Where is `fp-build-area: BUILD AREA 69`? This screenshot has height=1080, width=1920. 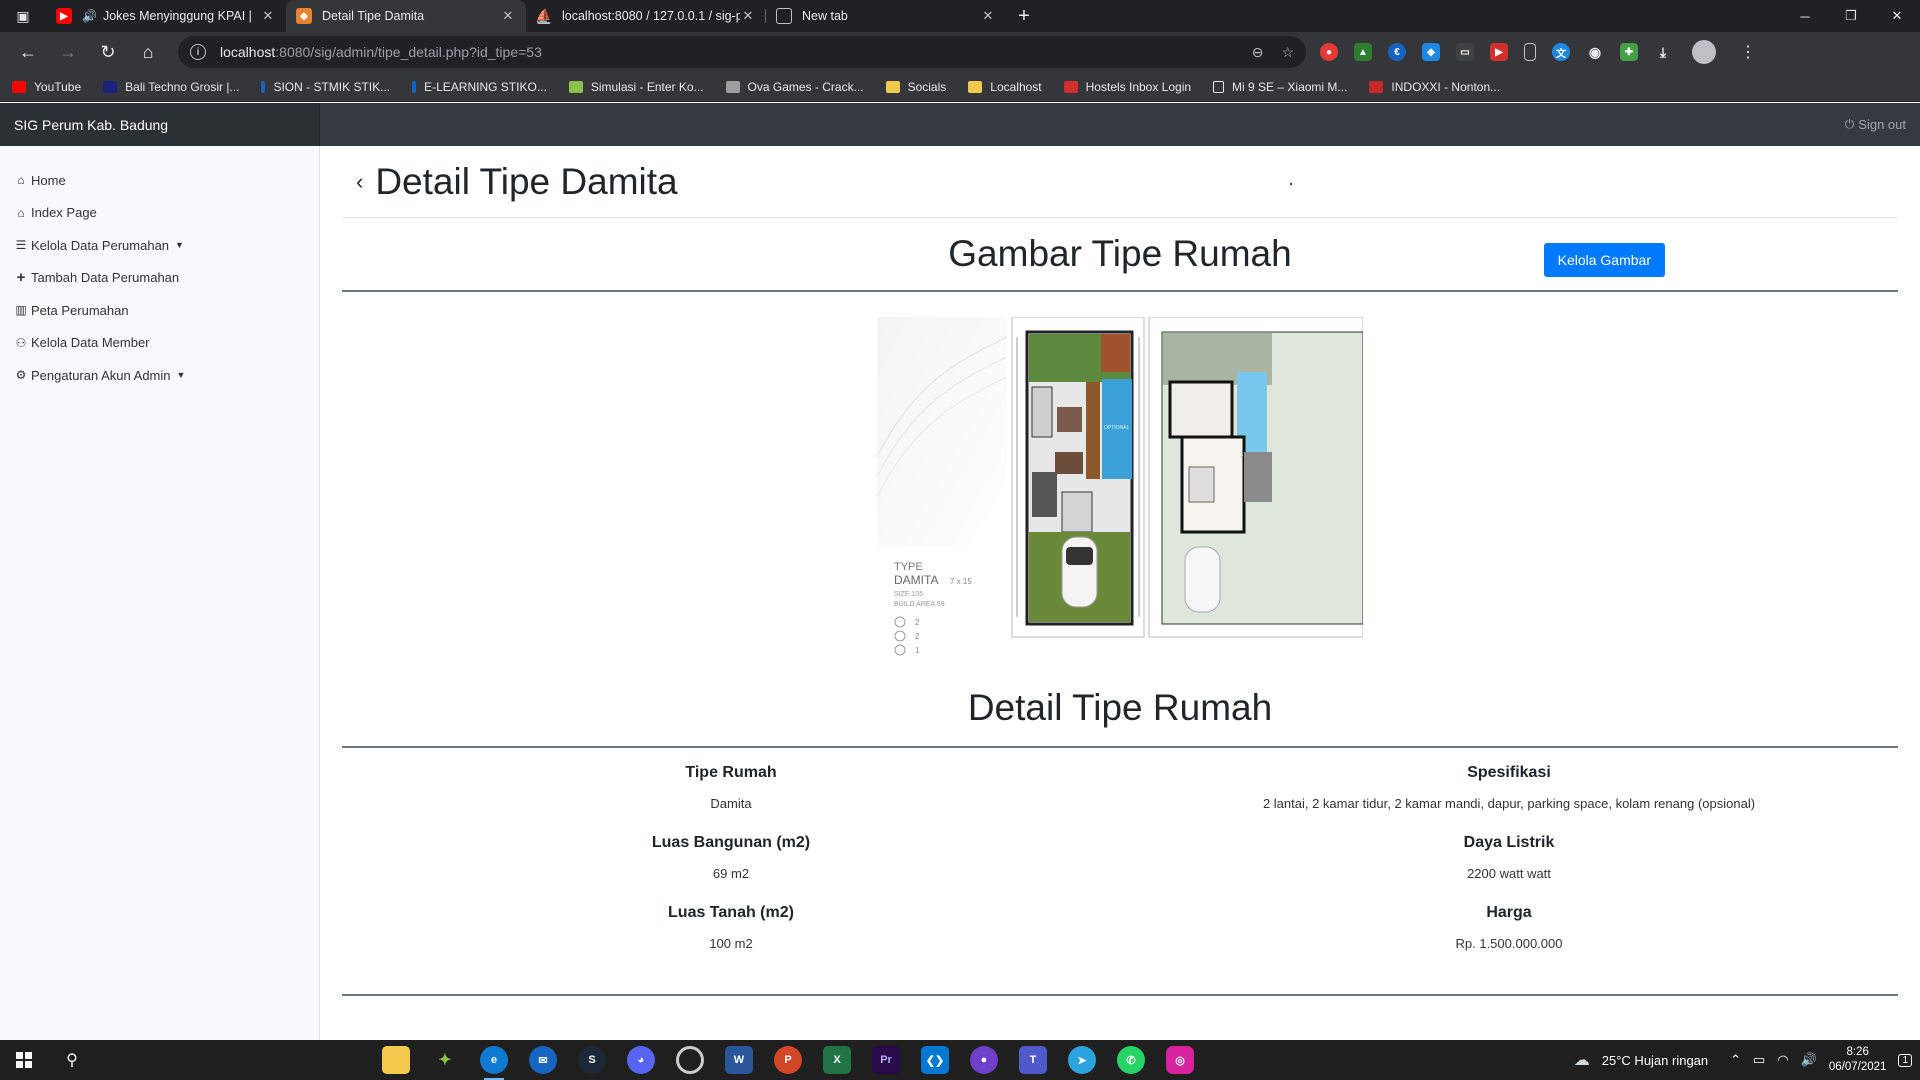
fp-build-area: BUILD AREA 69 is located at coordinates (919, 604).